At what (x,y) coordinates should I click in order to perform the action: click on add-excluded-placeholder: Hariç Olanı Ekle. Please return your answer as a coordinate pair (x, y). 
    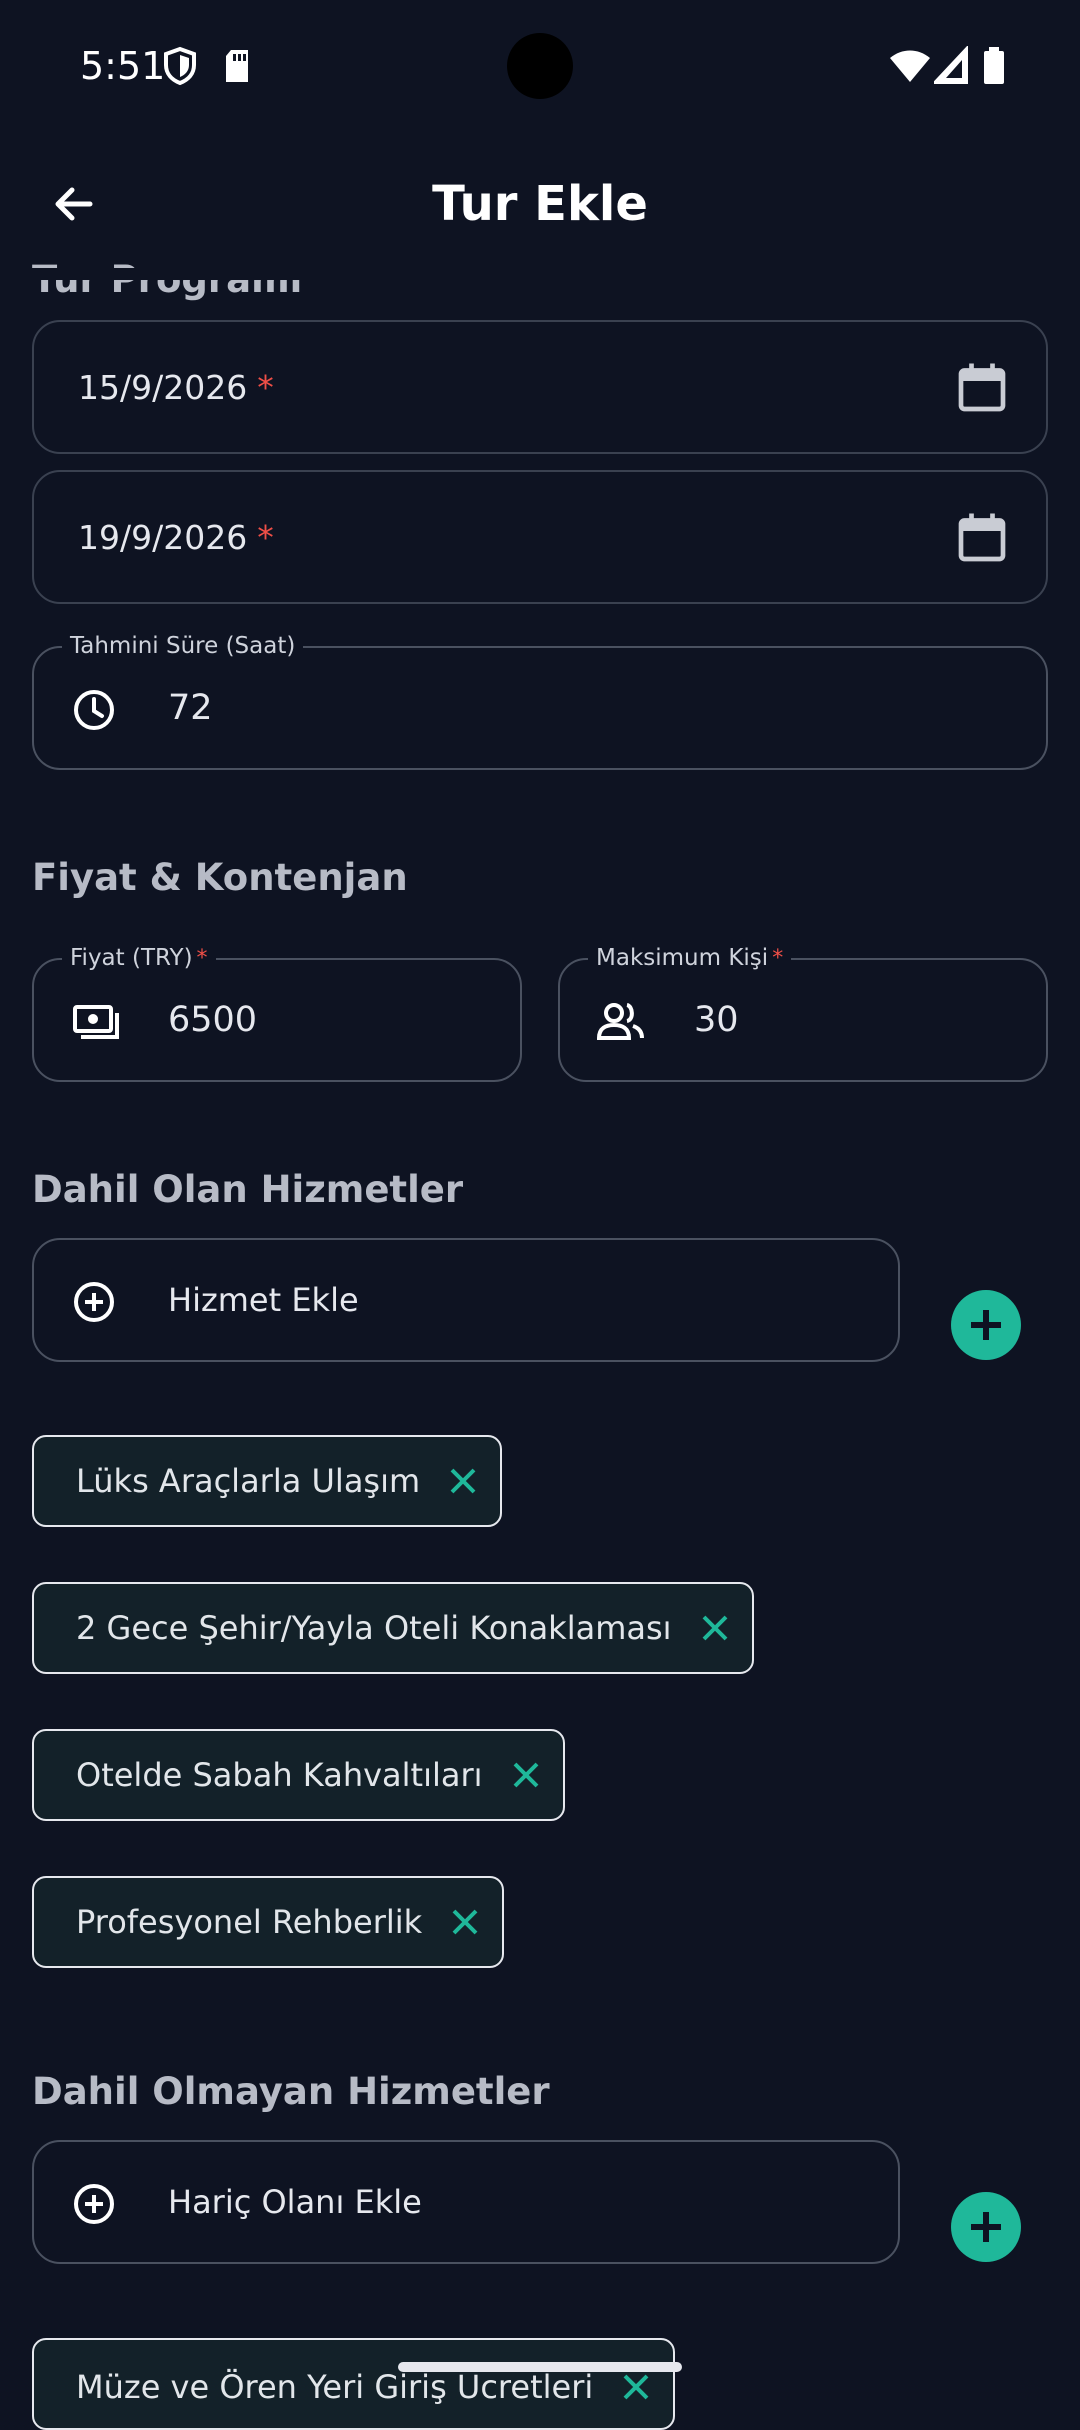
    Looking at the image, I should click on (295, 2202).